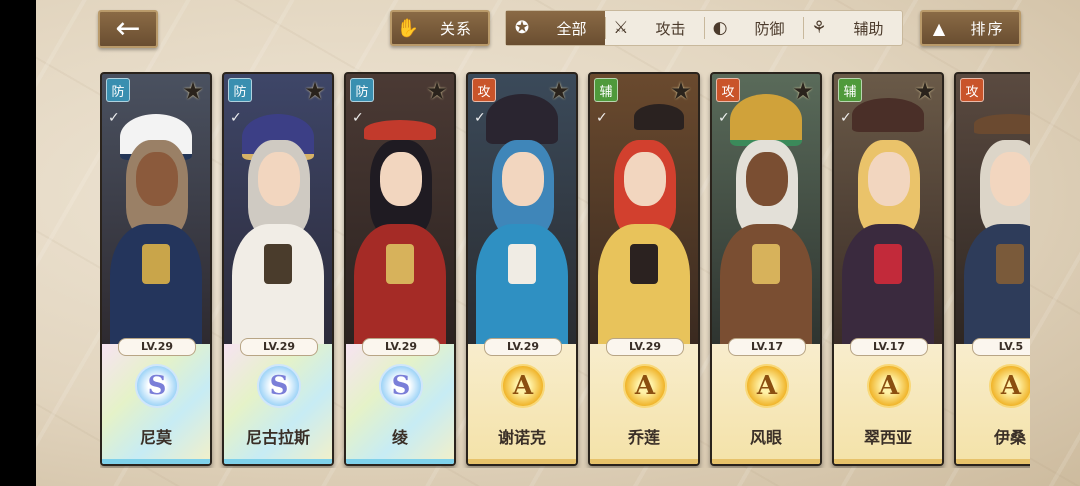  Describe the element at coordinates (765, 437) in the screenshot. I see `character-name: 风眼` at that location.